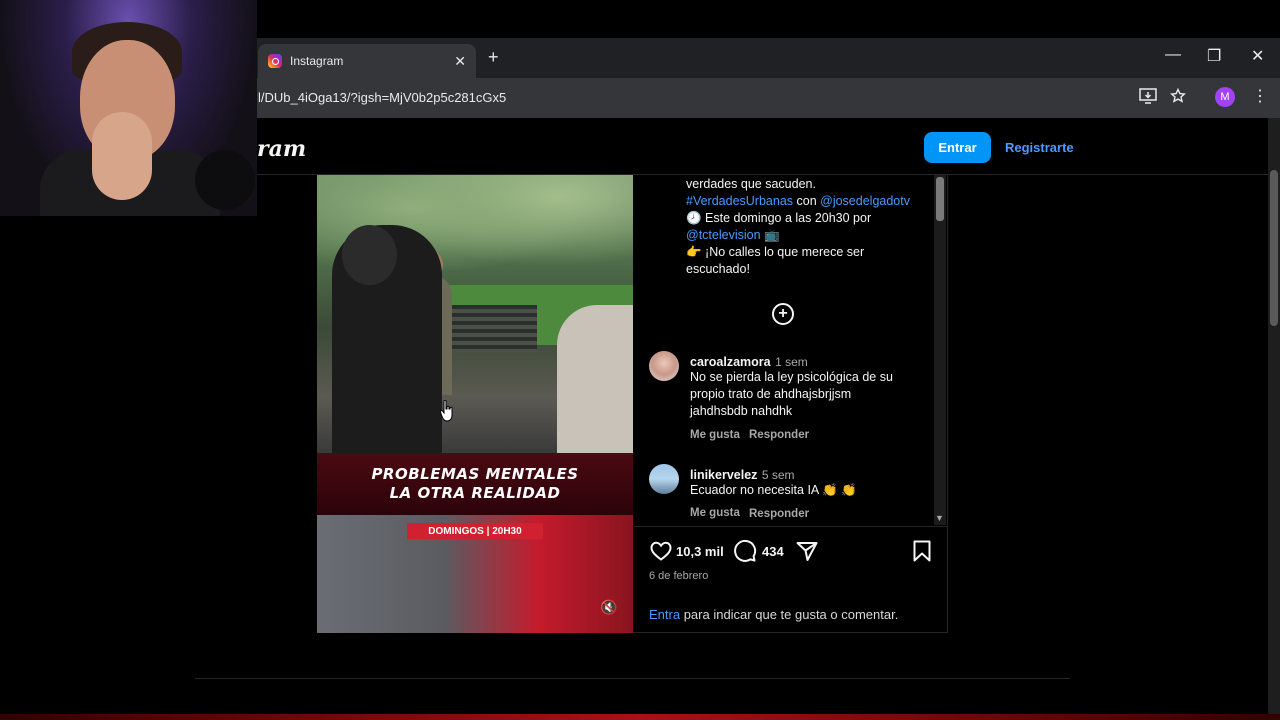 Image resolution: width=1280 pixels, height=720 pixels. What do you see at coordinates (723, 475) in the screenshot?
I see `comment-username: linikervelez` at bounding box center [723, 475].